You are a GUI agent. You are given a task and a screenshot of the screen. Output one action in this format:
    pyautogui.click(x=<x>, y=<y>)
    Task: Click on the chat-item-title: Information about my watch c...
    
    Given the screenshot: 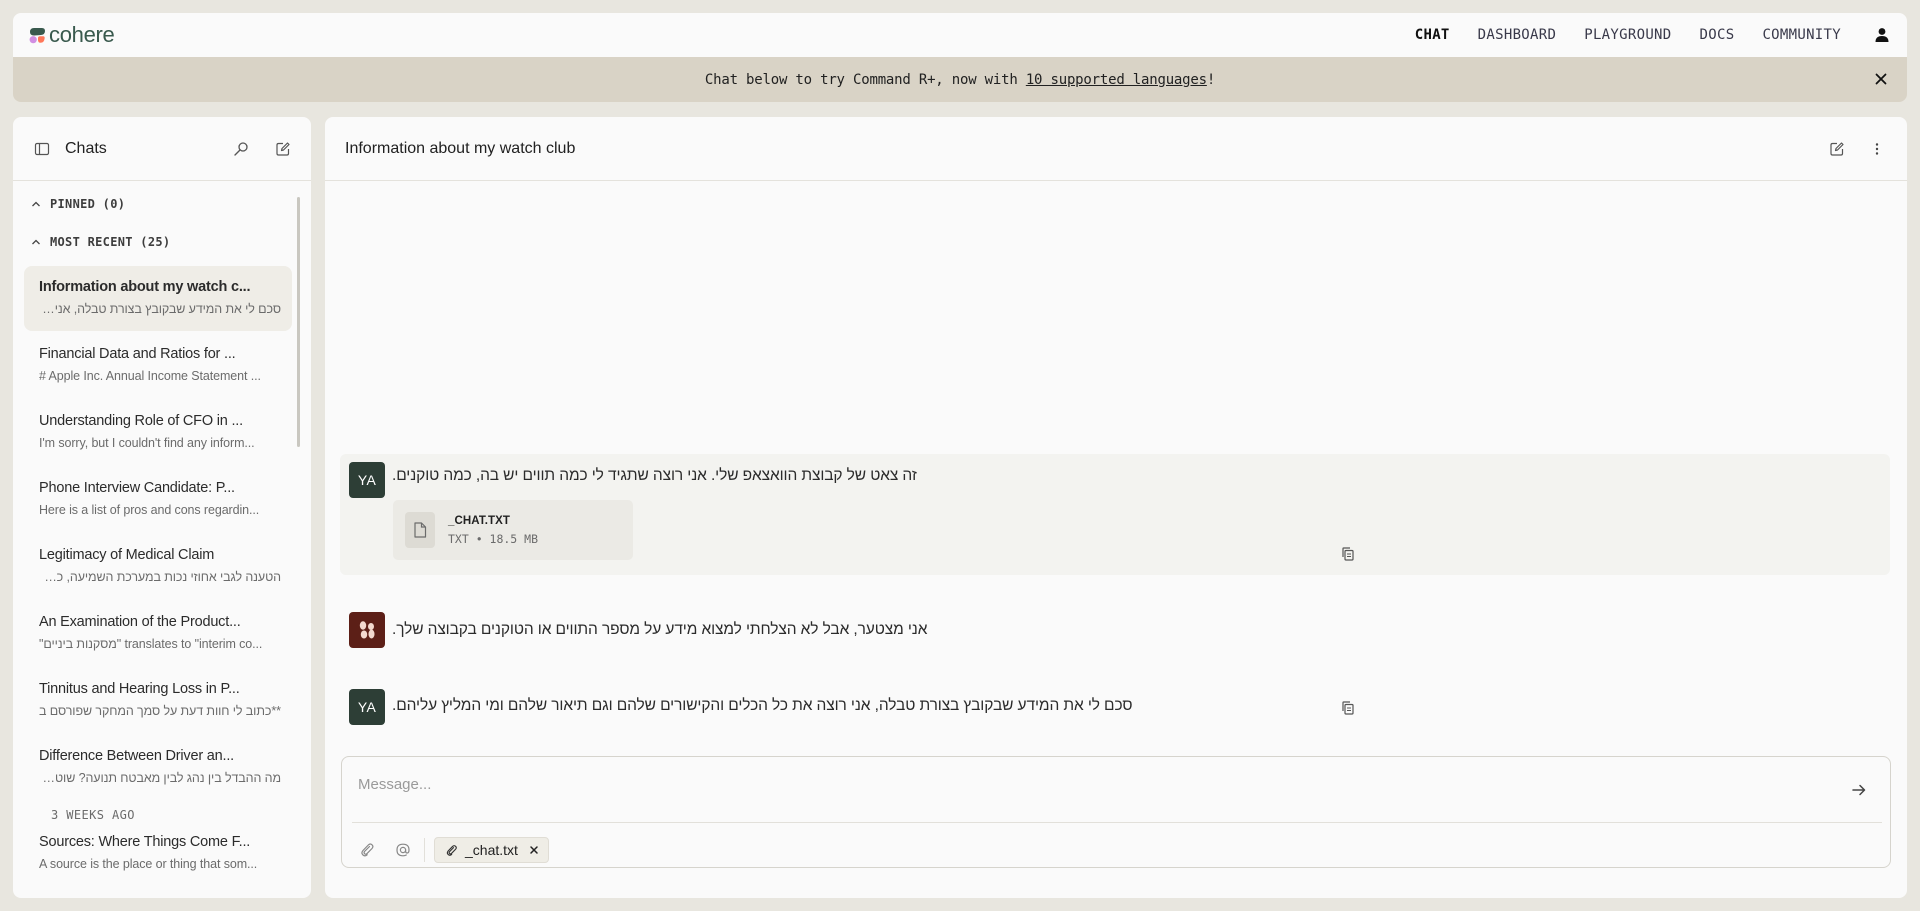 What is the action you would take?
    pyautogui.click(x=145, y=287)
    